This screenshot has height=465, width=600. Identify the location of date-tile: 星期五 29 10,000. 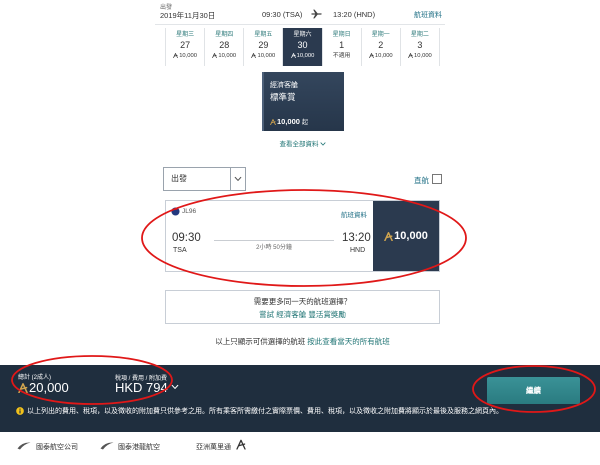
(264, 47).